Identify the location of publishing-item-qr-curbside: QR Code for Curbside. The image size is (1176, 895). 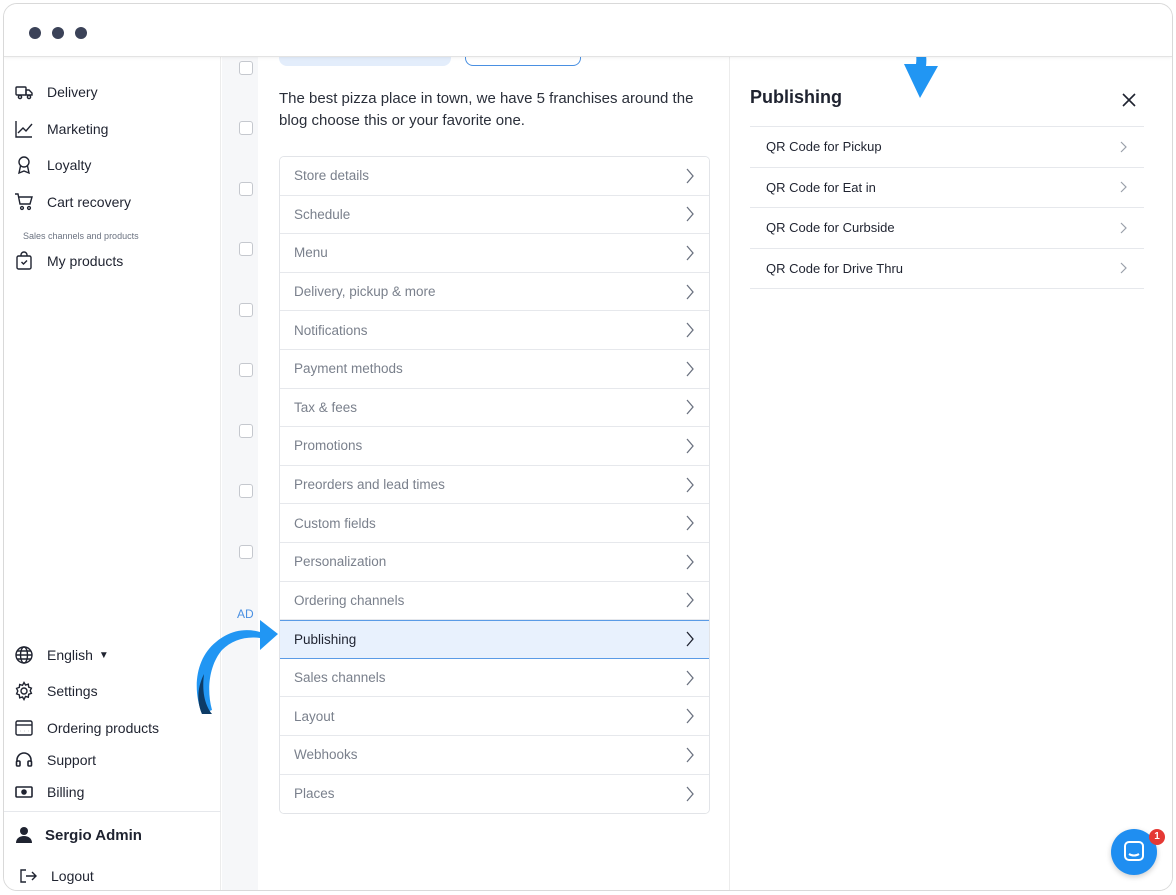
(947, 228).